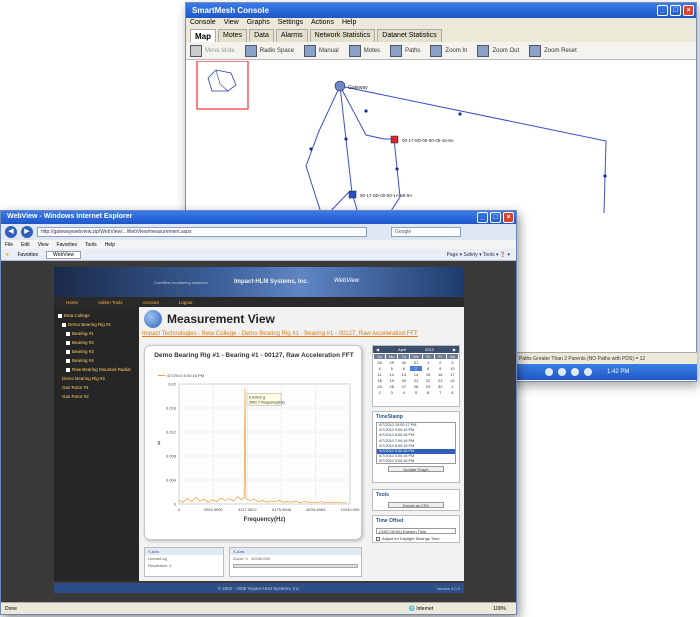  What do you see at coordinates (403, 374) in the screenshot?
I see `calendar-day: 13` at bounding box center [403, 374].